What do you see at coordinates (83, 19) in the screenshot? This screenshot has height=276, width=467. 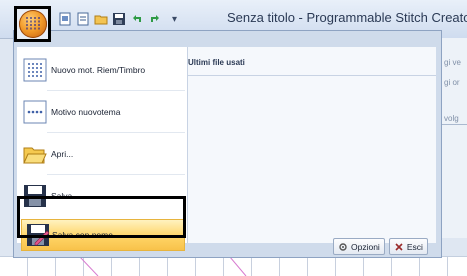 I see `new-document-icon` at bounding box center [83, 19].